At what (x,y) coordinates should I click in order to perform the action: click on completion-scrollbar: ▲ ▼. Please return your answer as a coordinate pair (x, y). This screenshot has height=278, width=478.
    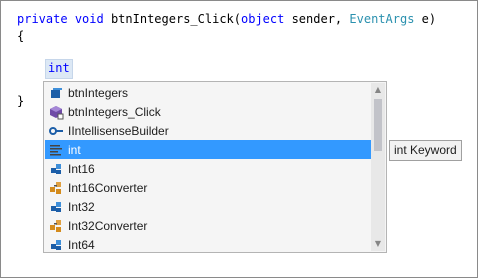
    Looking at the image, I should click on (378, 167).